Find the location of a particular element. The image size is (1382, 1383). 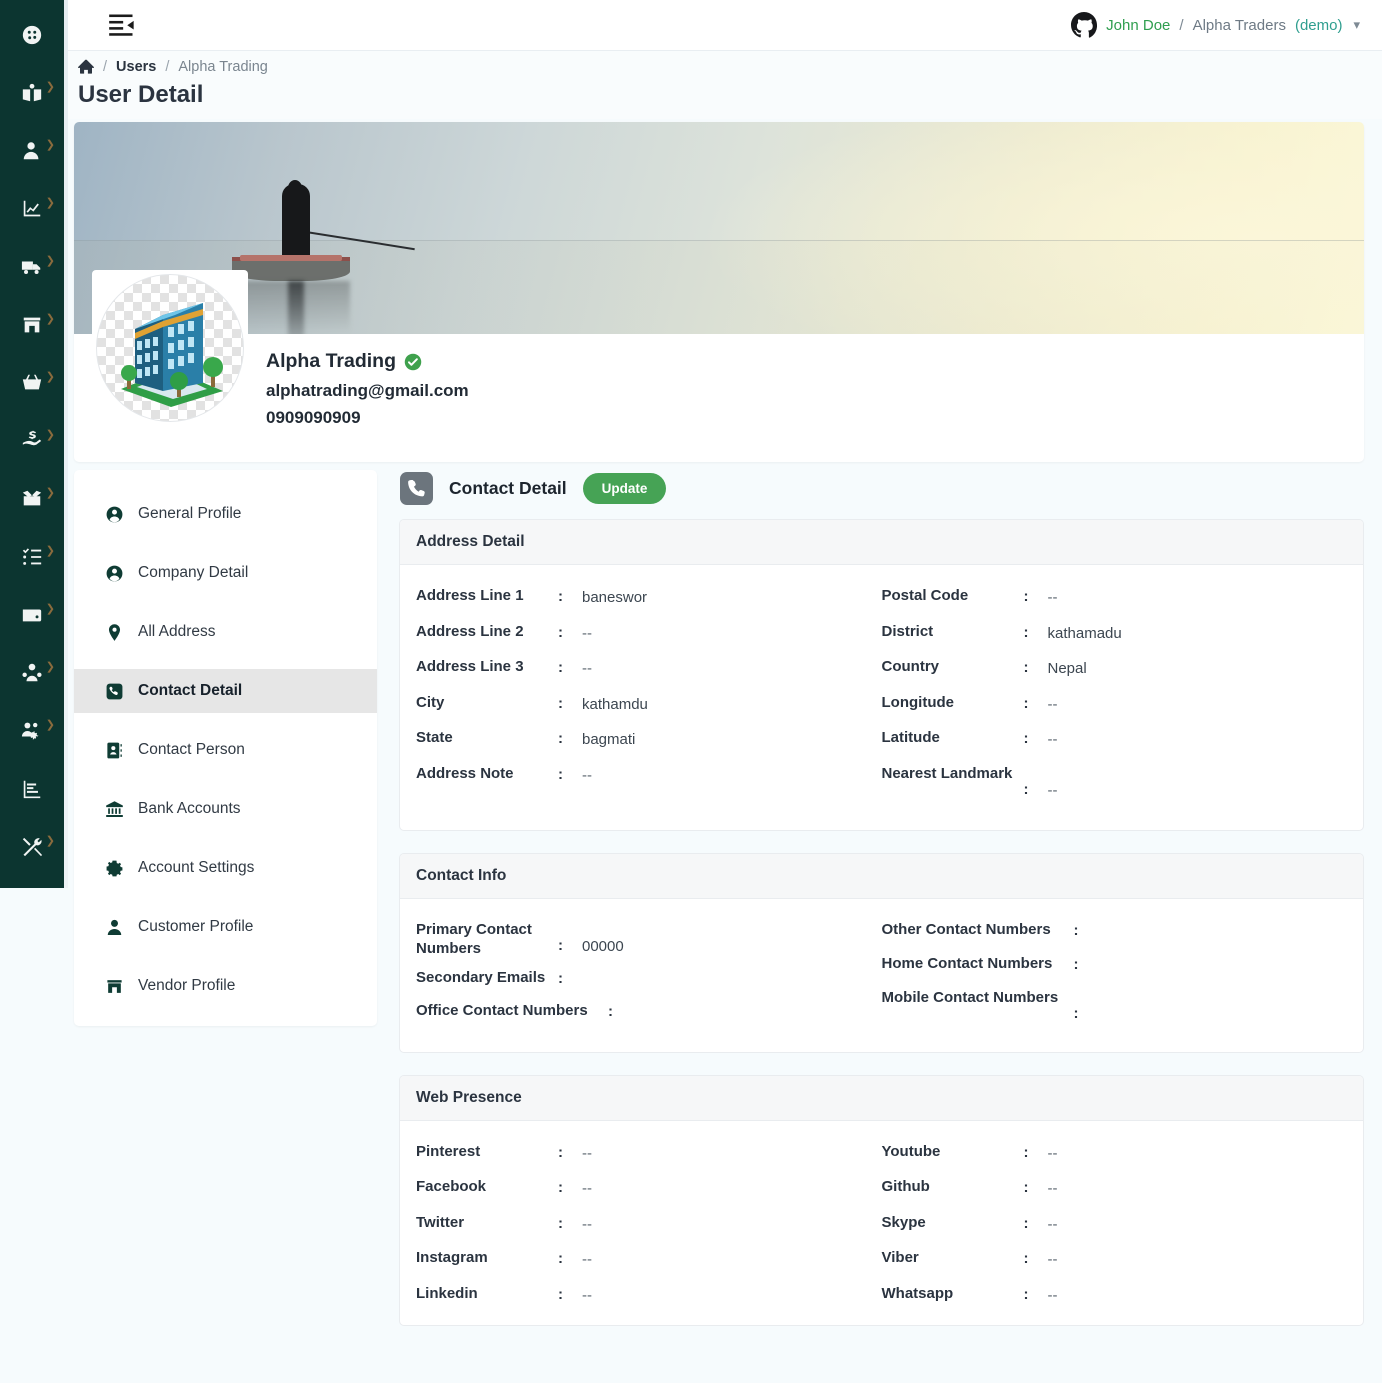

detail-field: Secondary Emails: is located at coordinates (649, 978).